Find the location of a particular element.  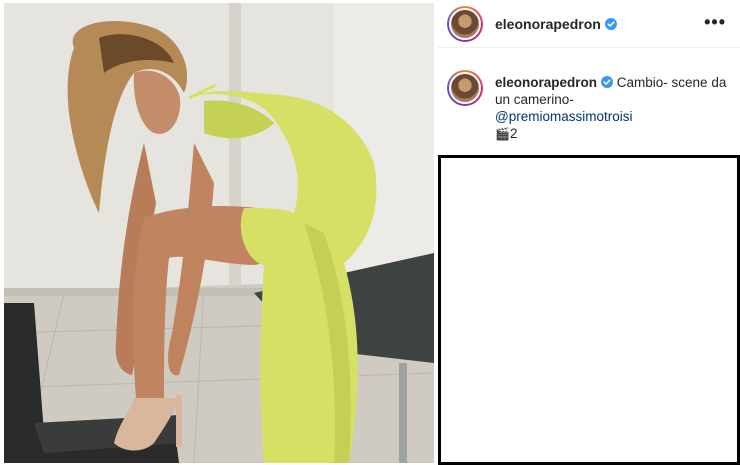

caption-text-line1: Cambio- scene da is located at coordinates (671, 82).